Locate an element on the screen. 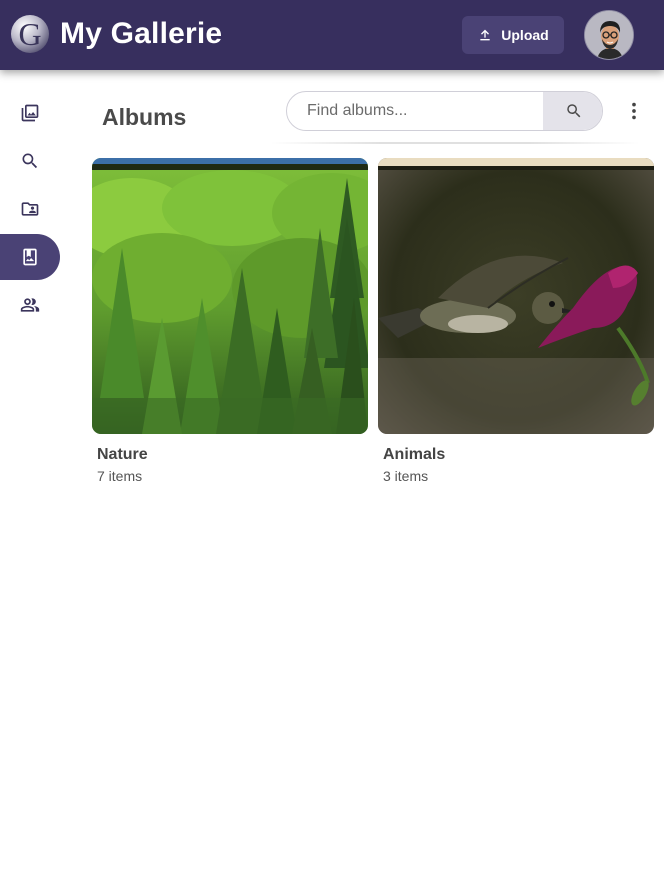 The height and width of the screenshot is (885, 664). album-item-count: 3 items is located at coordinates (406, 476).